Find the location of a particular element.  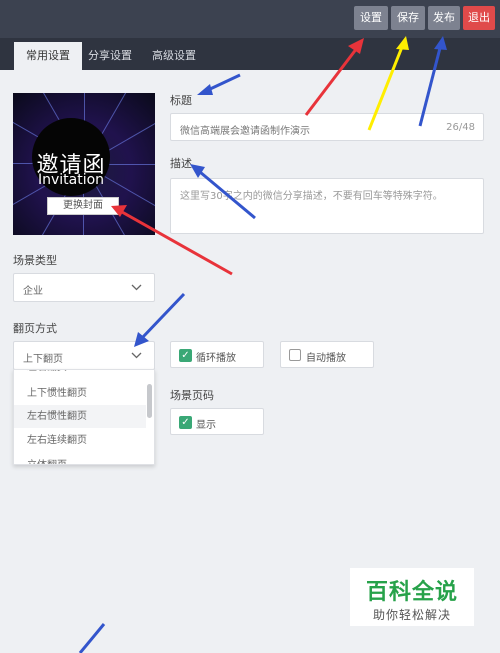

loop-play-toggle: ✓ 循环播放 is located at coordinates (217, 354).